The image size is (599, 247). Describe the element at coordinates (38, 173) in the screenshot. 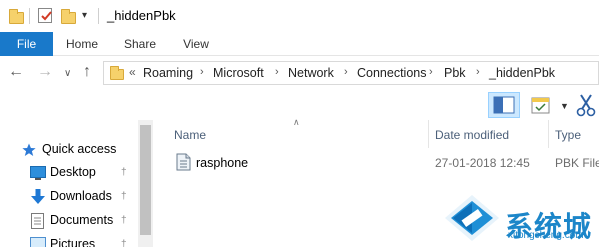

I see `desktop-icon` at that location.